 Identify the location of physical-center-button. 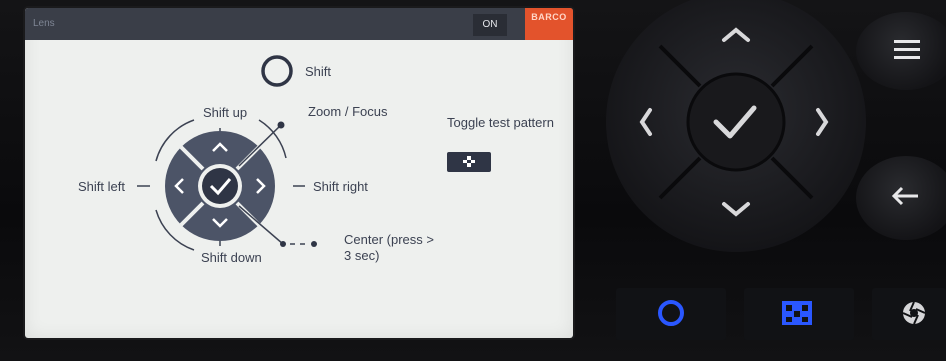
(736, 122).